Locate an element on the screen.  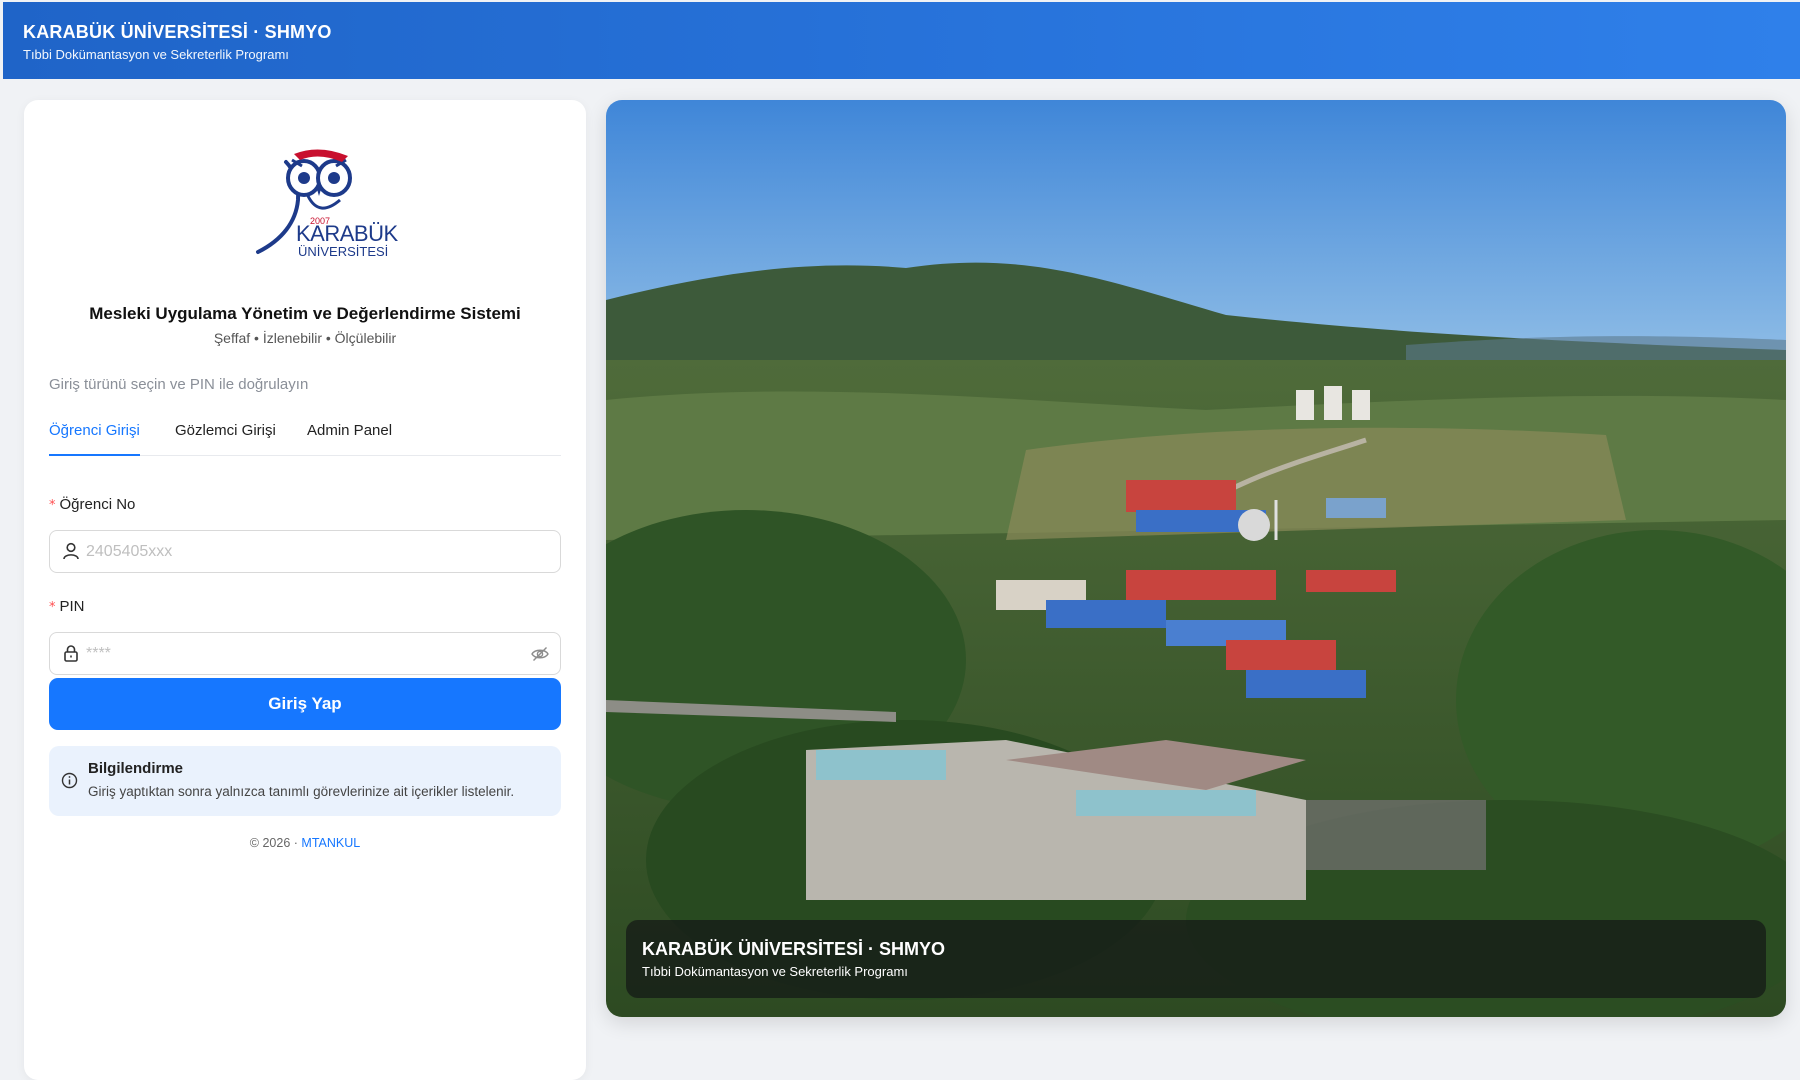
logo-subname: ÜNİVERSİTESİ is located at coordinates (343, 251).